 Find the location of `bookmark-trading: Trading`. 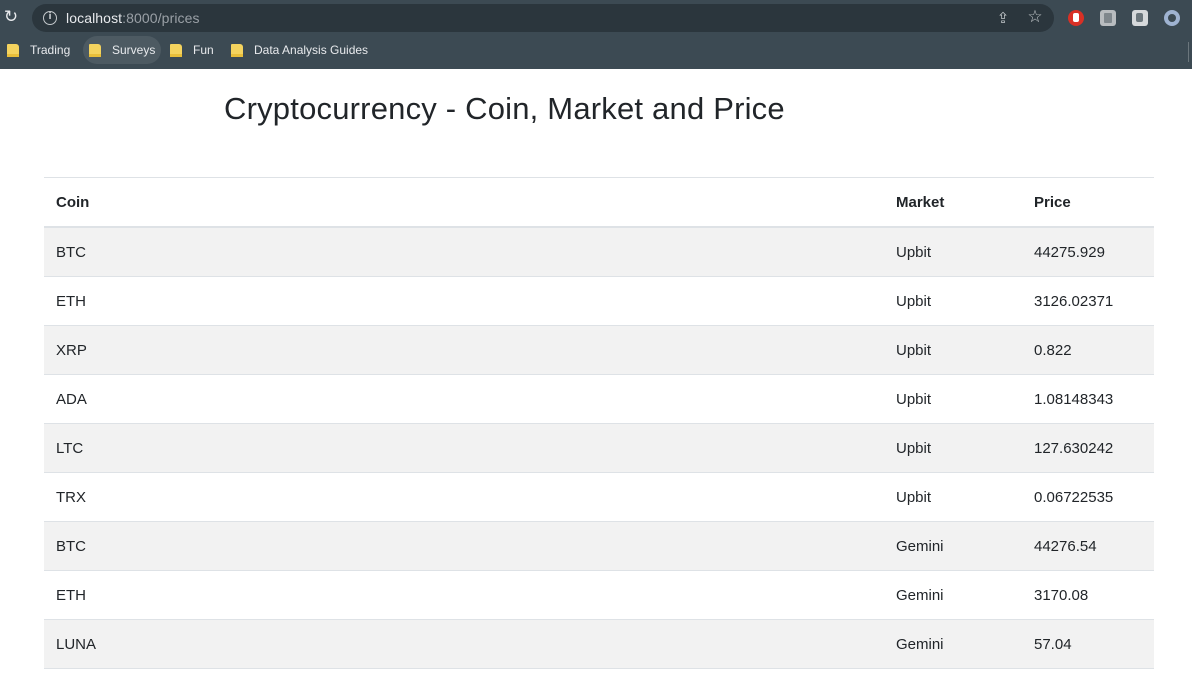

bookmark-trading: Trading is located at coordinates (38, 50).